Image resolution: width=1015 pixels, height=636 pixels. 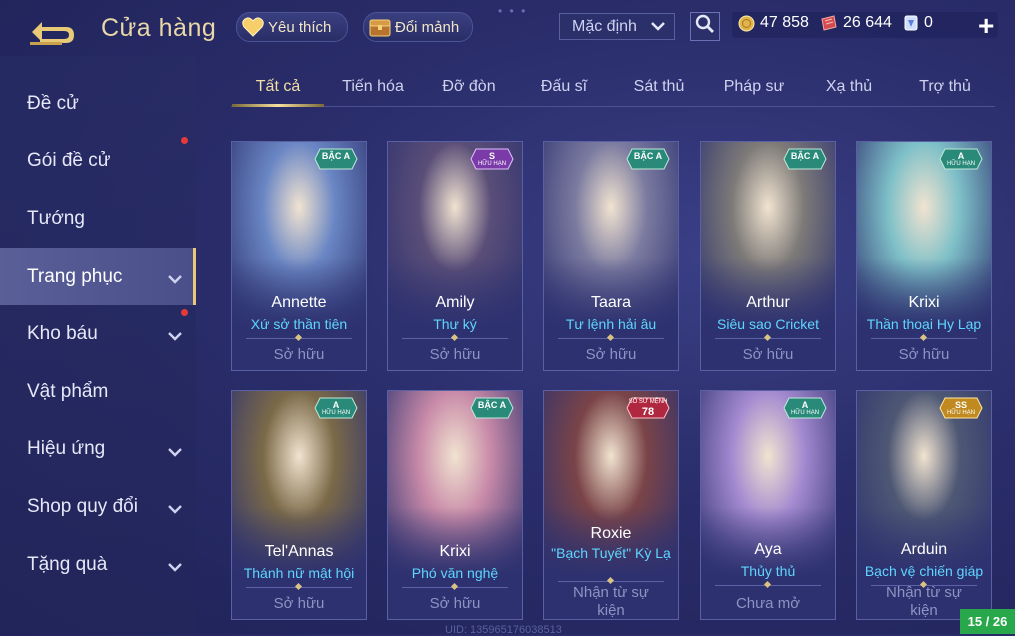 I want to click on diamond-currency: 0, so click(x=918, y=23).